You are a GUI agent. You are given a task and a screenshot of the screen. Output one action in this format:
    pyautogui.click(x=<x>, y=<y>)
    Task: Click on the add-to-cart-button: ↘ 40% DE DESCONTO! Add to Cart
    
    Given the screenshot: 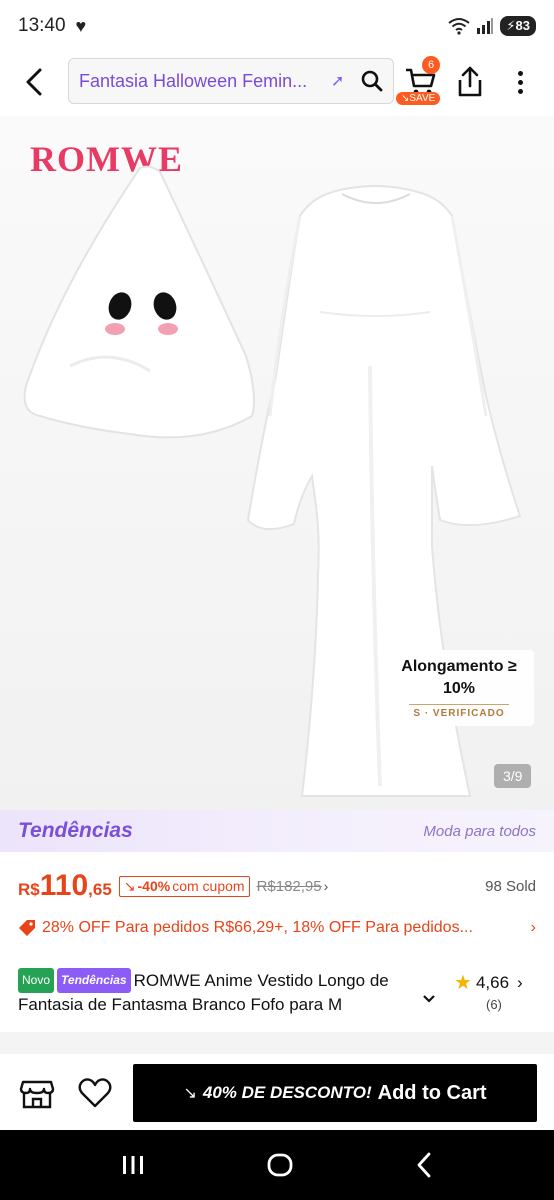 What is the action you would take?
    pyautogui.click(x=335, y=1093)
    